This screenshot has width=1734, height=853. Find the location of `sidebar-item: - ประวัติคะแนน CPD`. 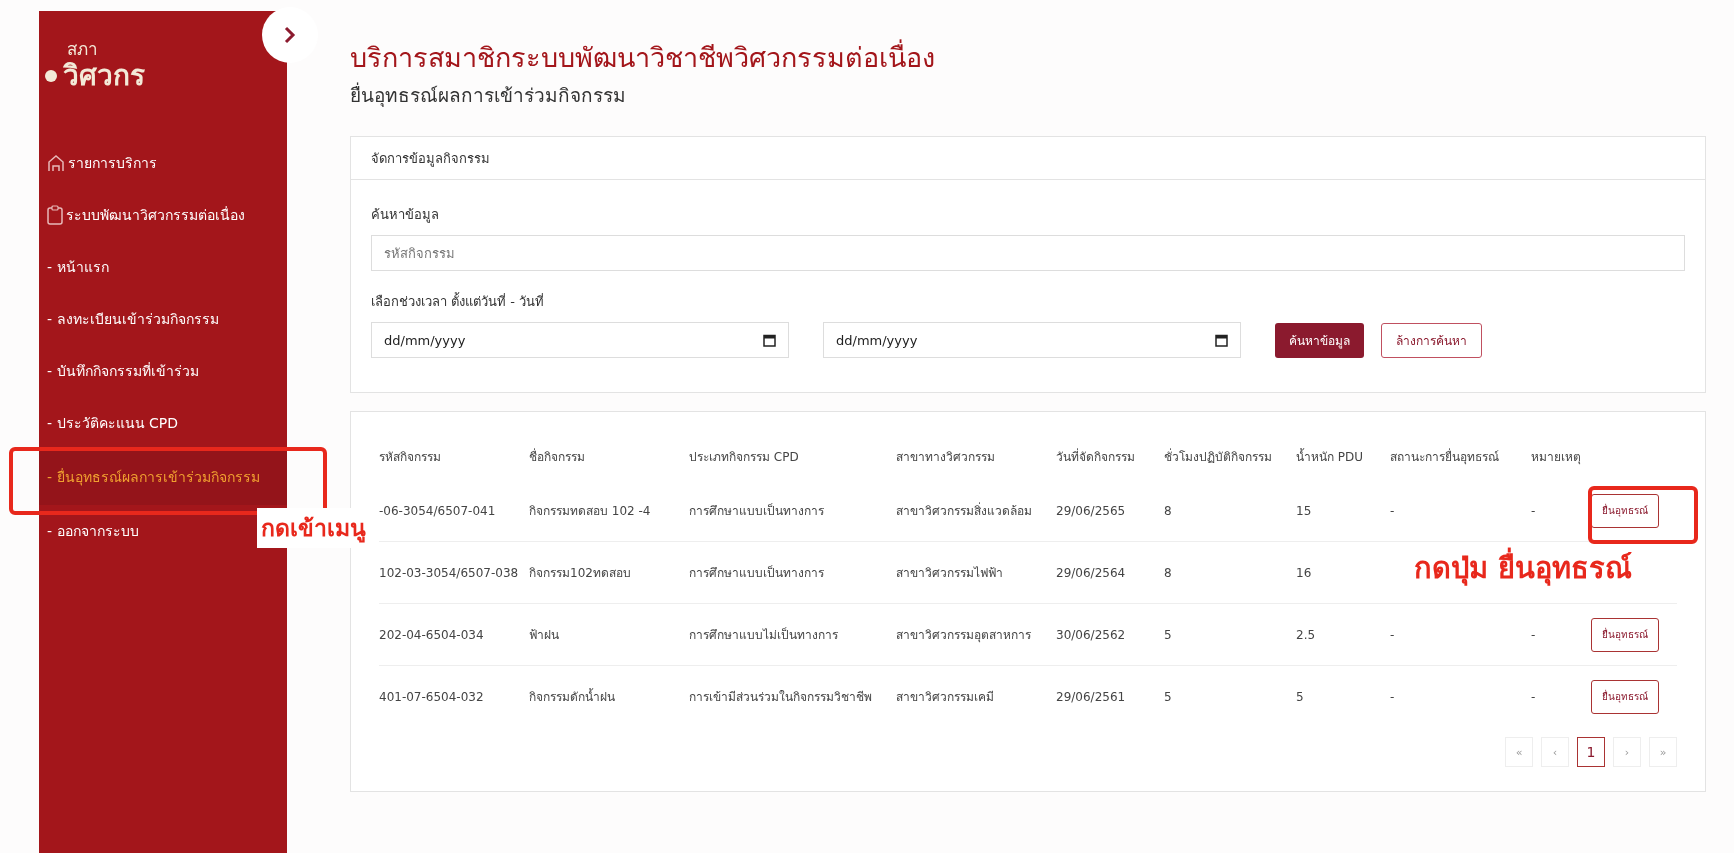

sidebar-item: - ประวัติคะแนน CPD is located at coordinates (112, 423).